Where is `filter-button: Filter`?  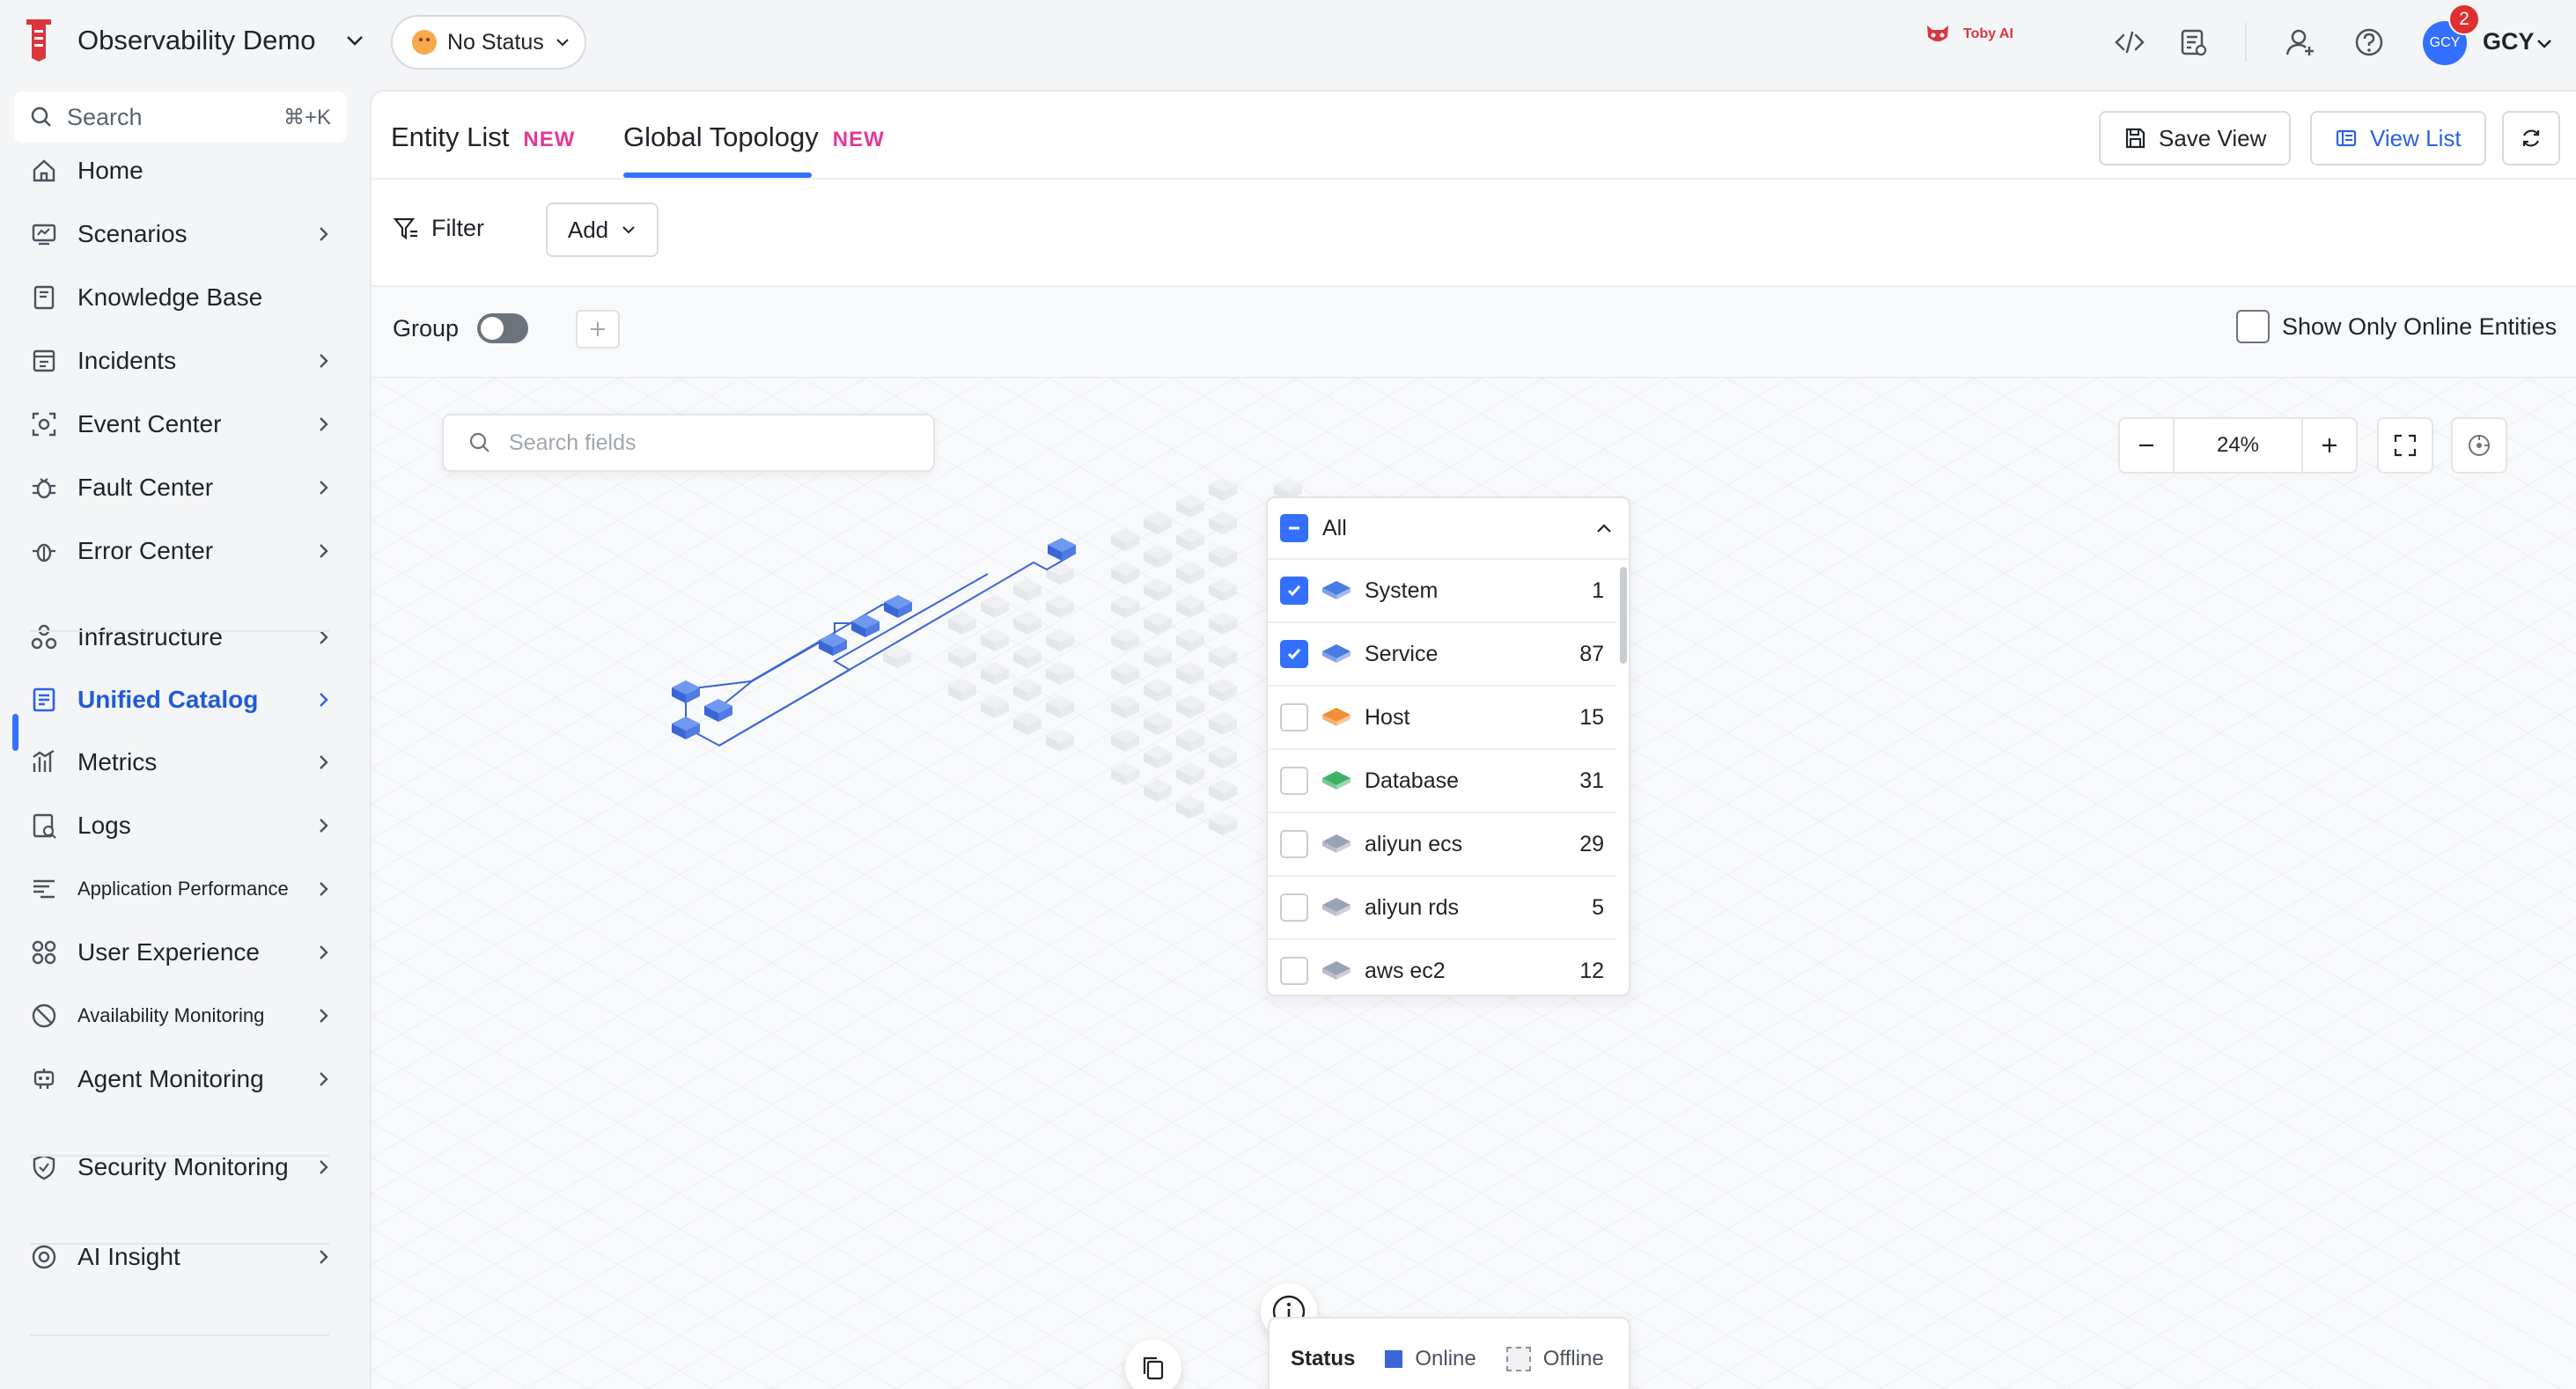
filter-button: Filter is located at coordinates (439, 228).